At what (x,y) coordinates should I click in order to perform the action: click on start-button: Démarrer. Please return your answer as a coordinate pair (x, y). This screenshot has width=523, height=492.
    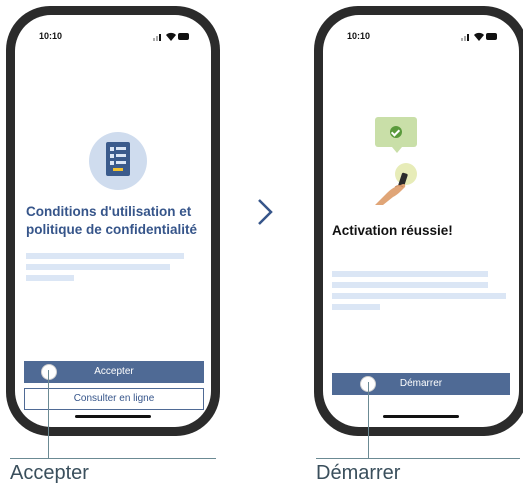
    Looking at the image, I should click on (421, 384).